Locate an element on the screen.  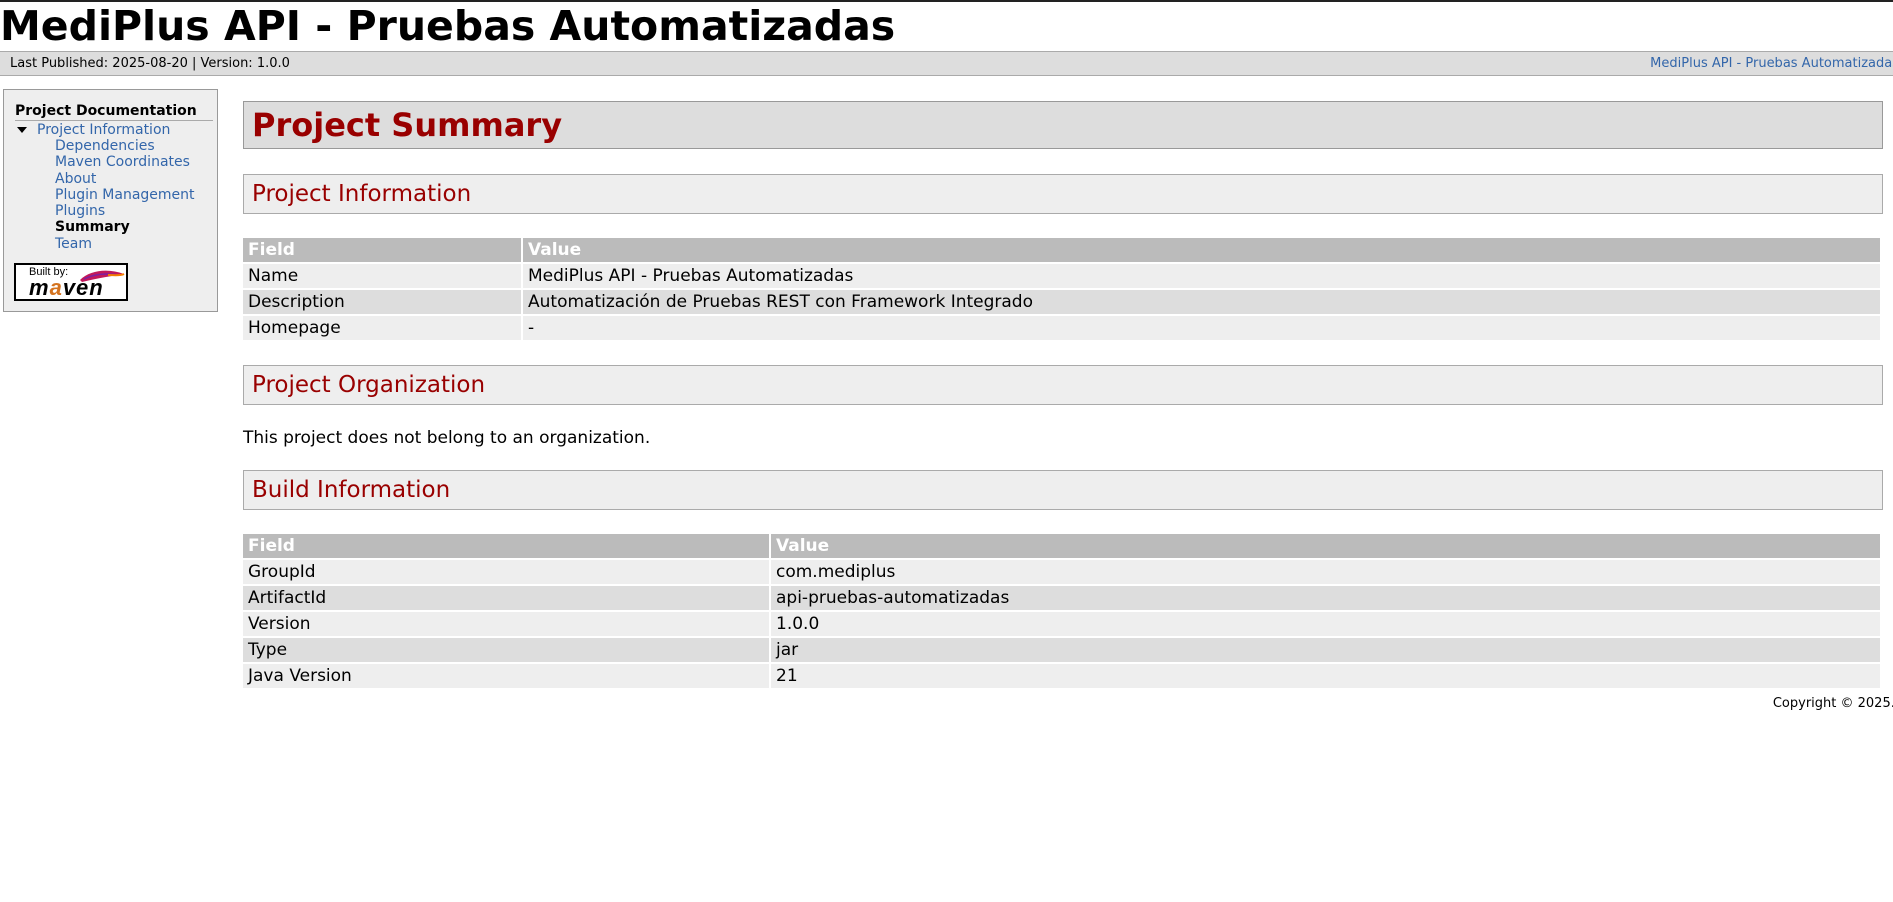
table-cell-value: api-pruebas-automatizadas is located at coordinates (1325, 598).